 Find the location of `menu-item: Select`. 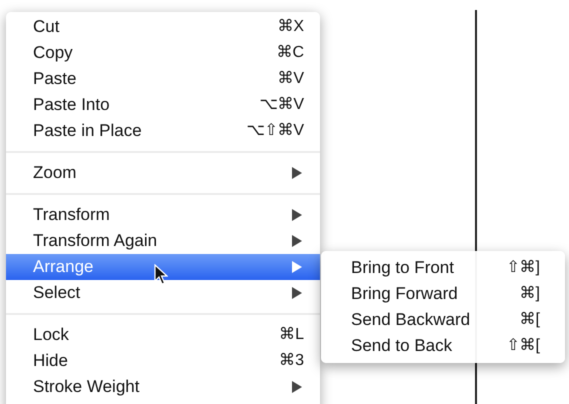

menu-item: Select is located at coordinates (163, 293).